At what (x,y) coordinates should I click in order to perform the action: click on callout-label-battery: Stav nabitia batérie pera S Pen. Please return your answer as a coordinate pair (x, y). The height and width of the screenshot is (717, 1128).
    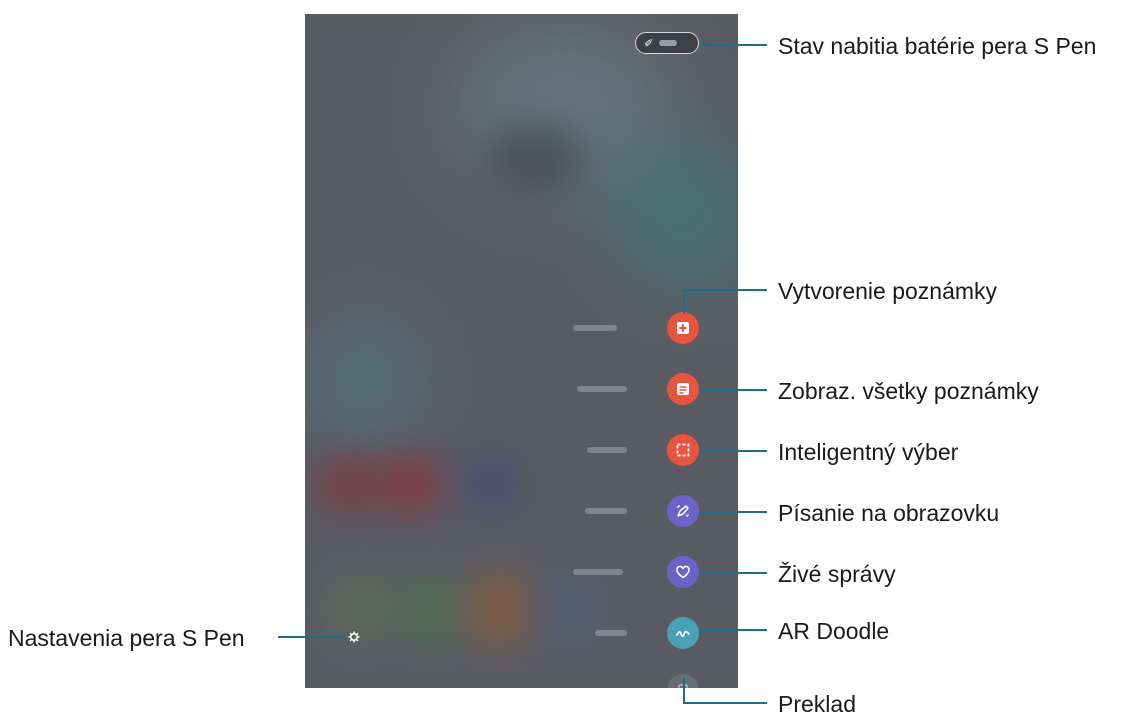
    Looking at the image, I should click on (937, 46).